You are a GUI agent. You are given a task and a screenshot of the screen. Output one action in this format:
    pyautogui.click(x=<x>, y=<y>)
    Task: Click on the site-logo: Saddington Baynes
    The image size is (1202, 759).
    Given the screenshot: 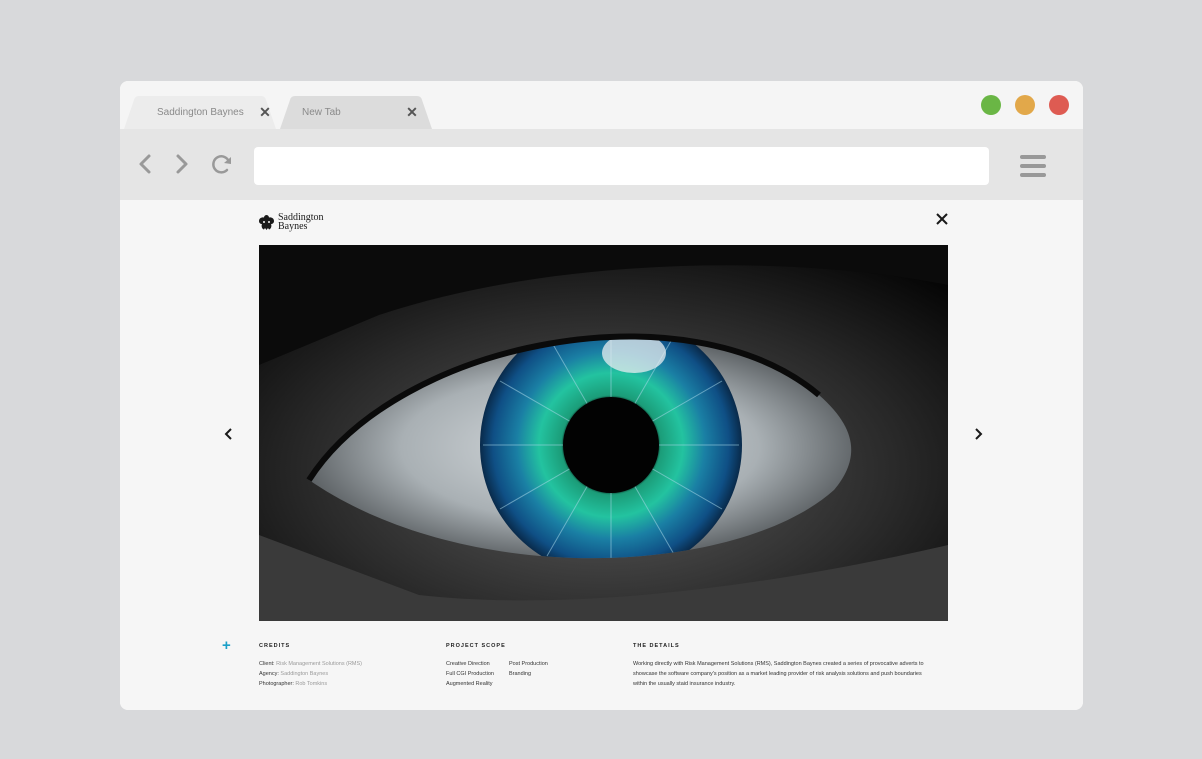 What is the action you would take?
    pyautogui.click(x=291, y=222)
    